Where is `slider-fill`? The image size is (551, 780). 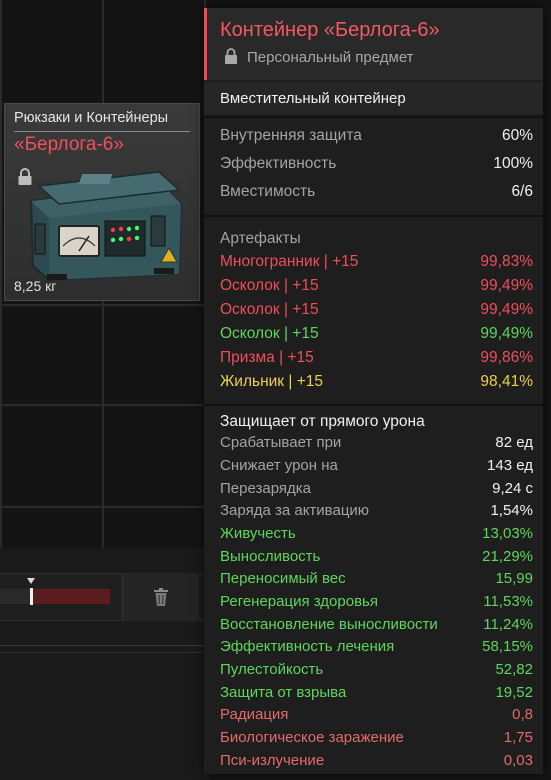
slider-fill is located at coordinates (15, 596).